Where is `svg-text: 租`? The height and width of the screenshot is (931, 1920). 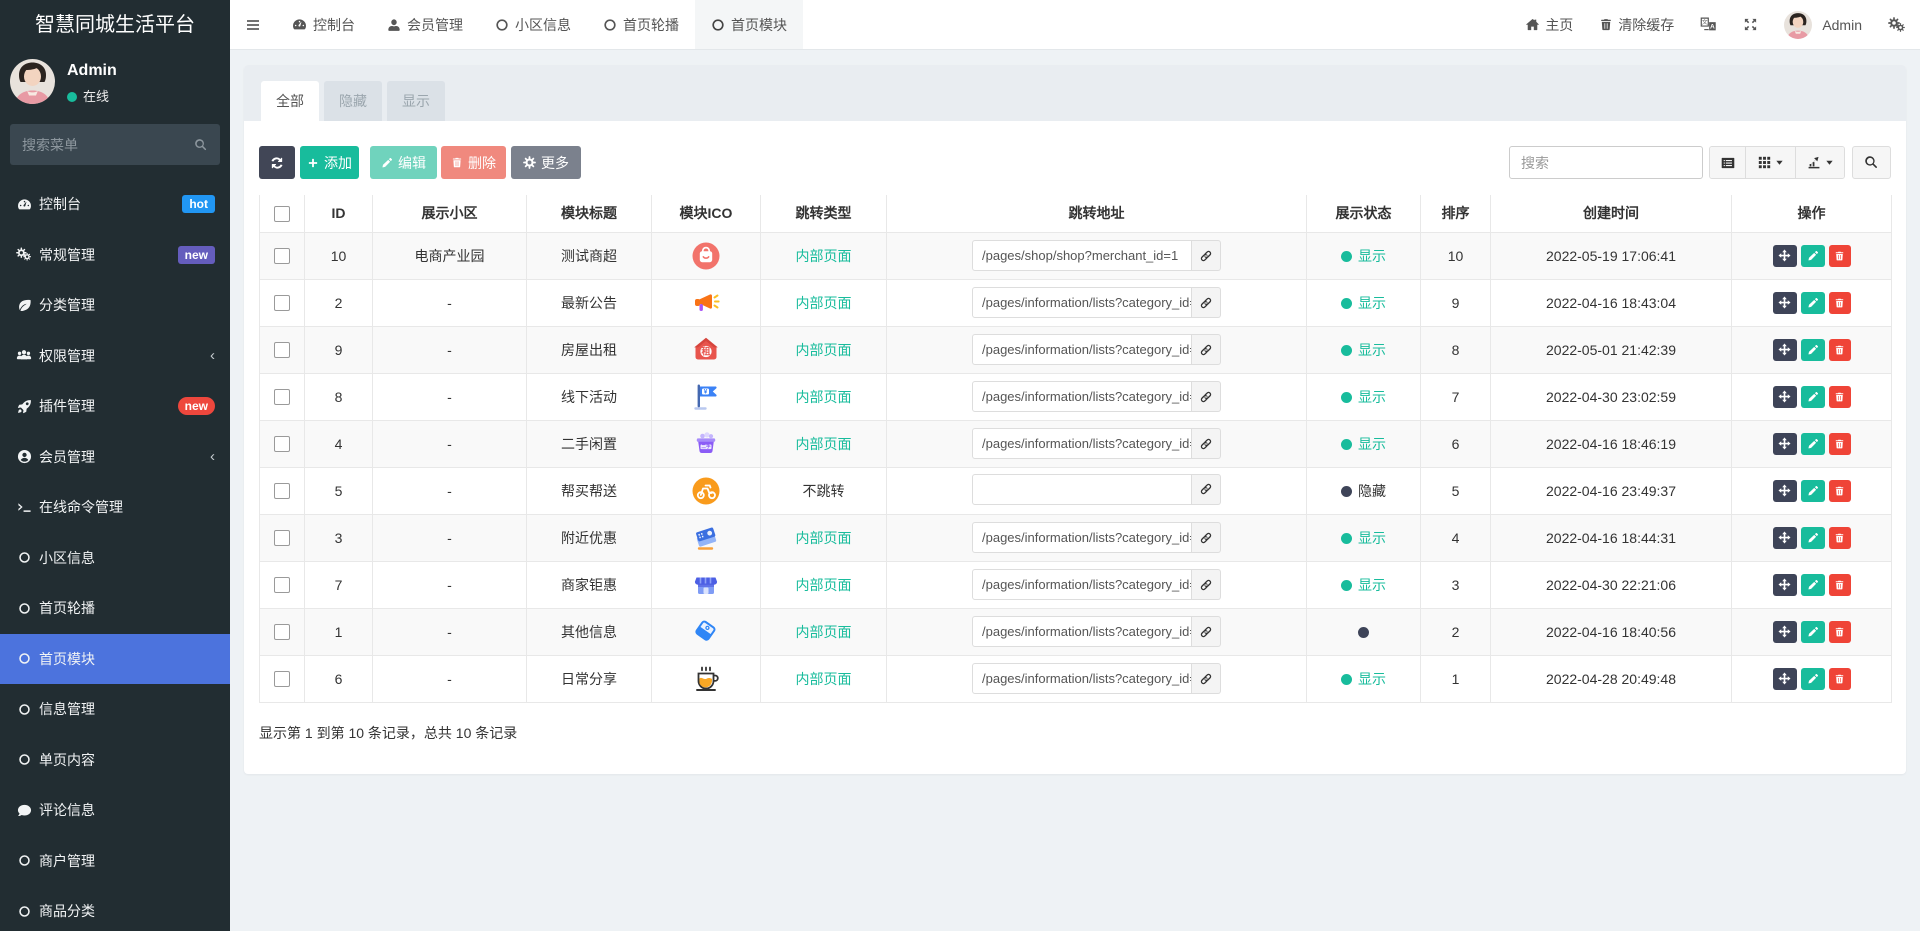
svg-text: 租 is located at coordinates (705, 350).